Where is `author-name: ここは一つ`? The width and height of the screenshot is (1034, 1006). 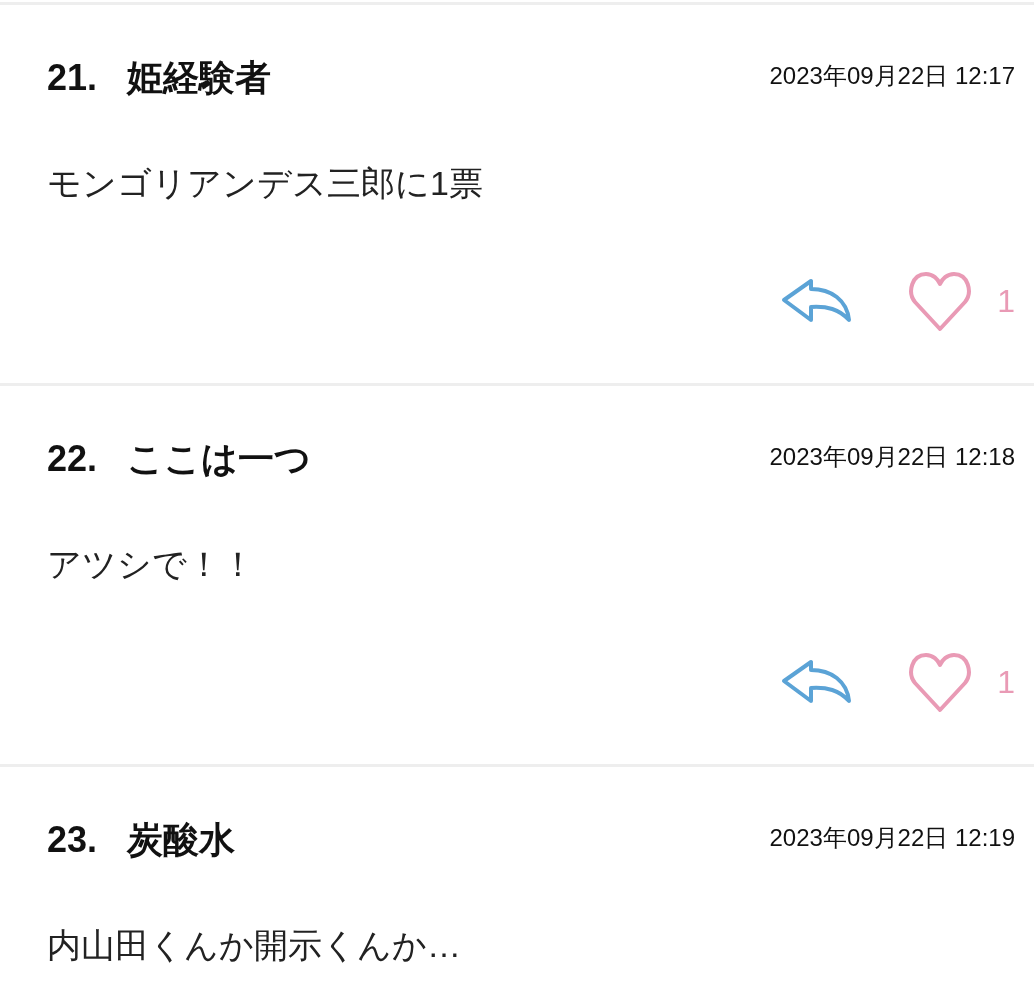
author-name: ここは一つ is located at coordinates (219, 459).